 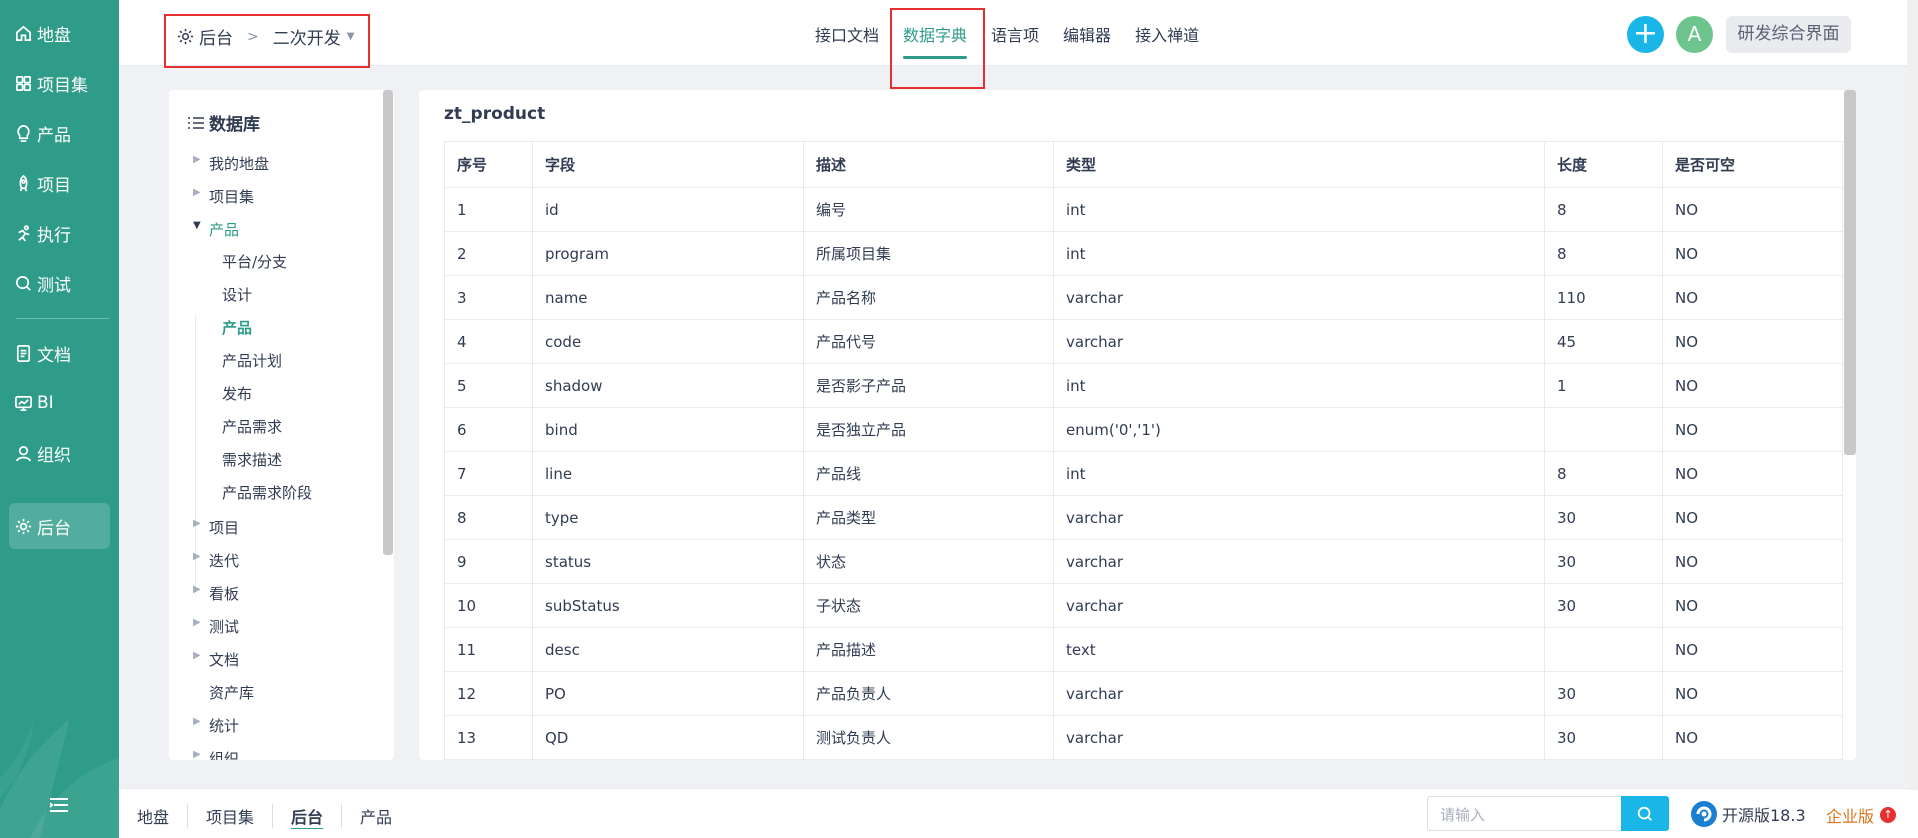 I want to click on cell-description: 产品负责人, so click(x=928, y=693).